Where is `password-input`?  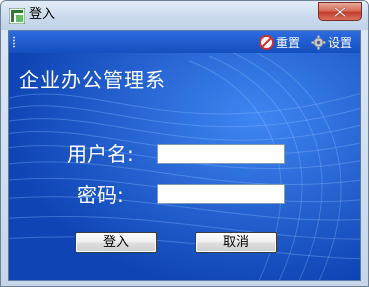 password-input is located at coordinates (221, 194).